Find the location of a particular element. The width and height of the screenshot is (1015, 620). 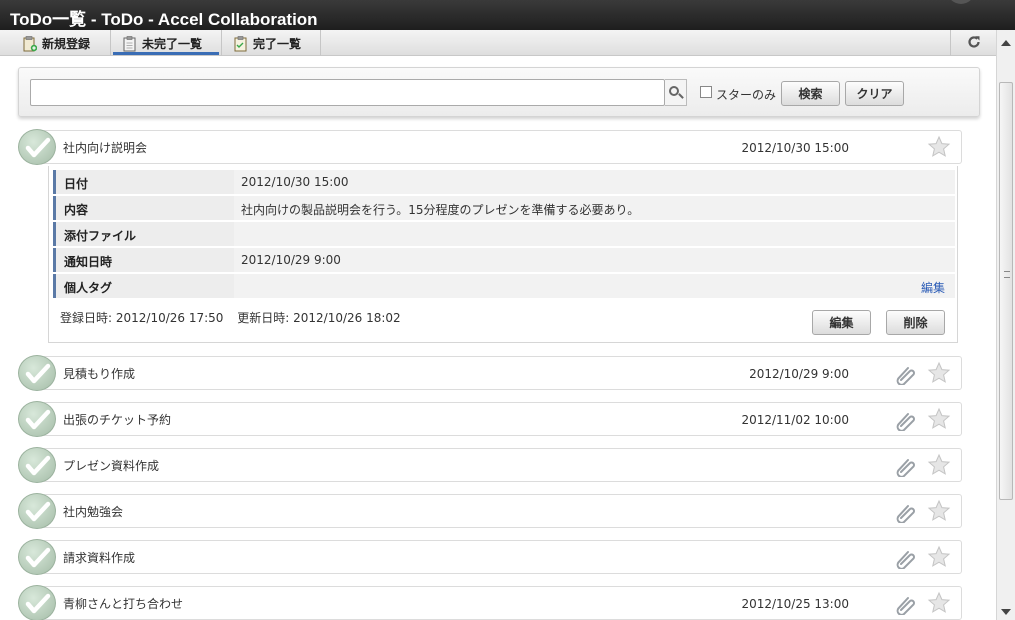

vertical-scrollbar is located at coordinates (1005, 325).